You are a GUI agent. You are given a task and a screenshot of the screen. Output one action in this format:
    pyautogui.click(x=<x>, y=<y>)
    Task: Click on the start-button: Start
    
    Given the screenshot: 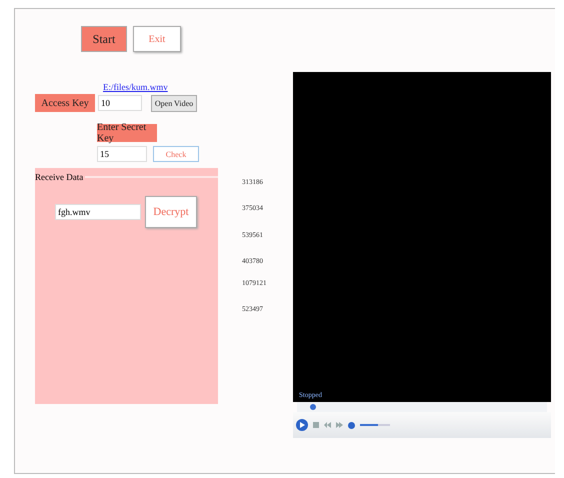 What is the action you would take?
    pyautogui.click(x=104, y=39)
    